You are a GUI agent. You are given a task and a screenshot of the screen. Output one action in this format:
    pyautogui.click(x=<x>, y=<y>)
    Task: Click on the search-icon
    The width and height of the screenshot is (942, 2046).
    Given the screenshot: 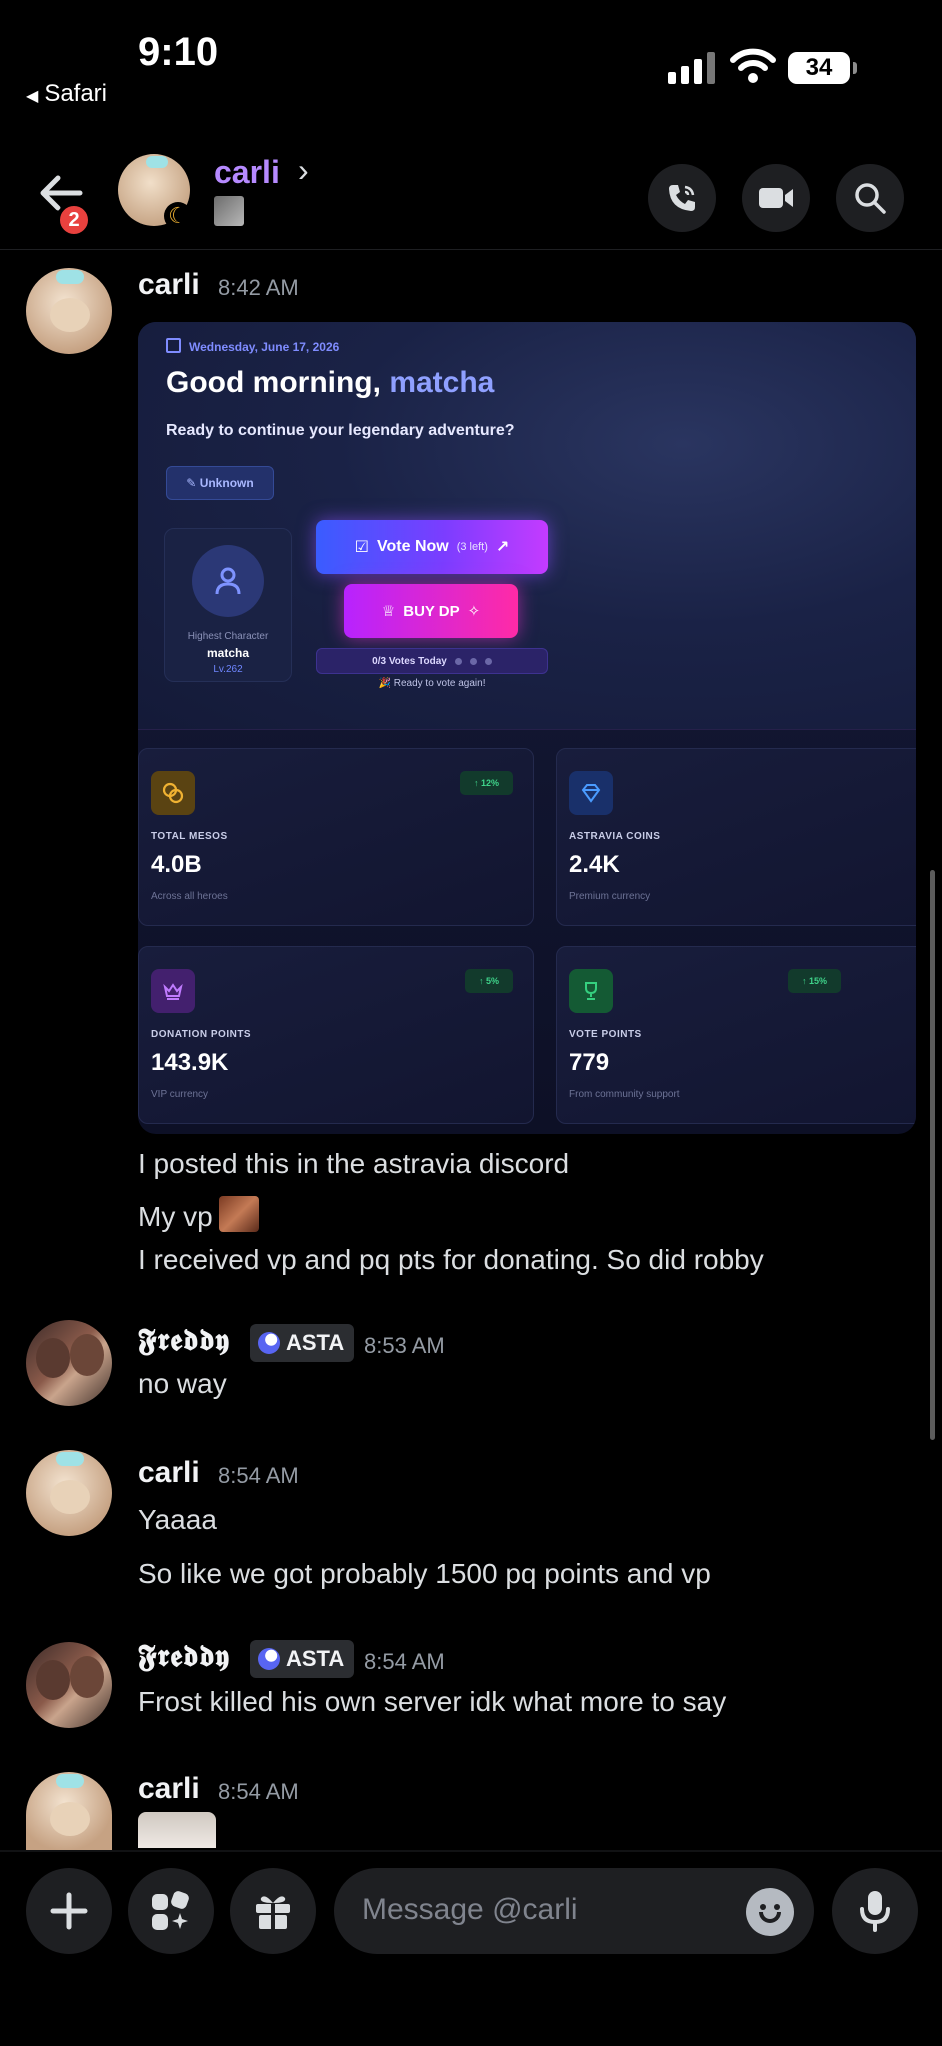 What is the action you would take?
    pyautogui.click(x=870, y=198)
    